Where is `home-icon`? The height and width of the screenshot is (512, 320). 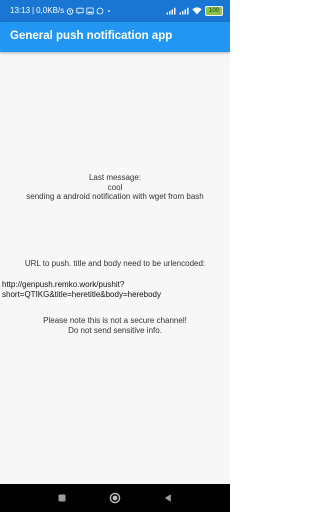
home-icon is located at coordinates (115, 498).